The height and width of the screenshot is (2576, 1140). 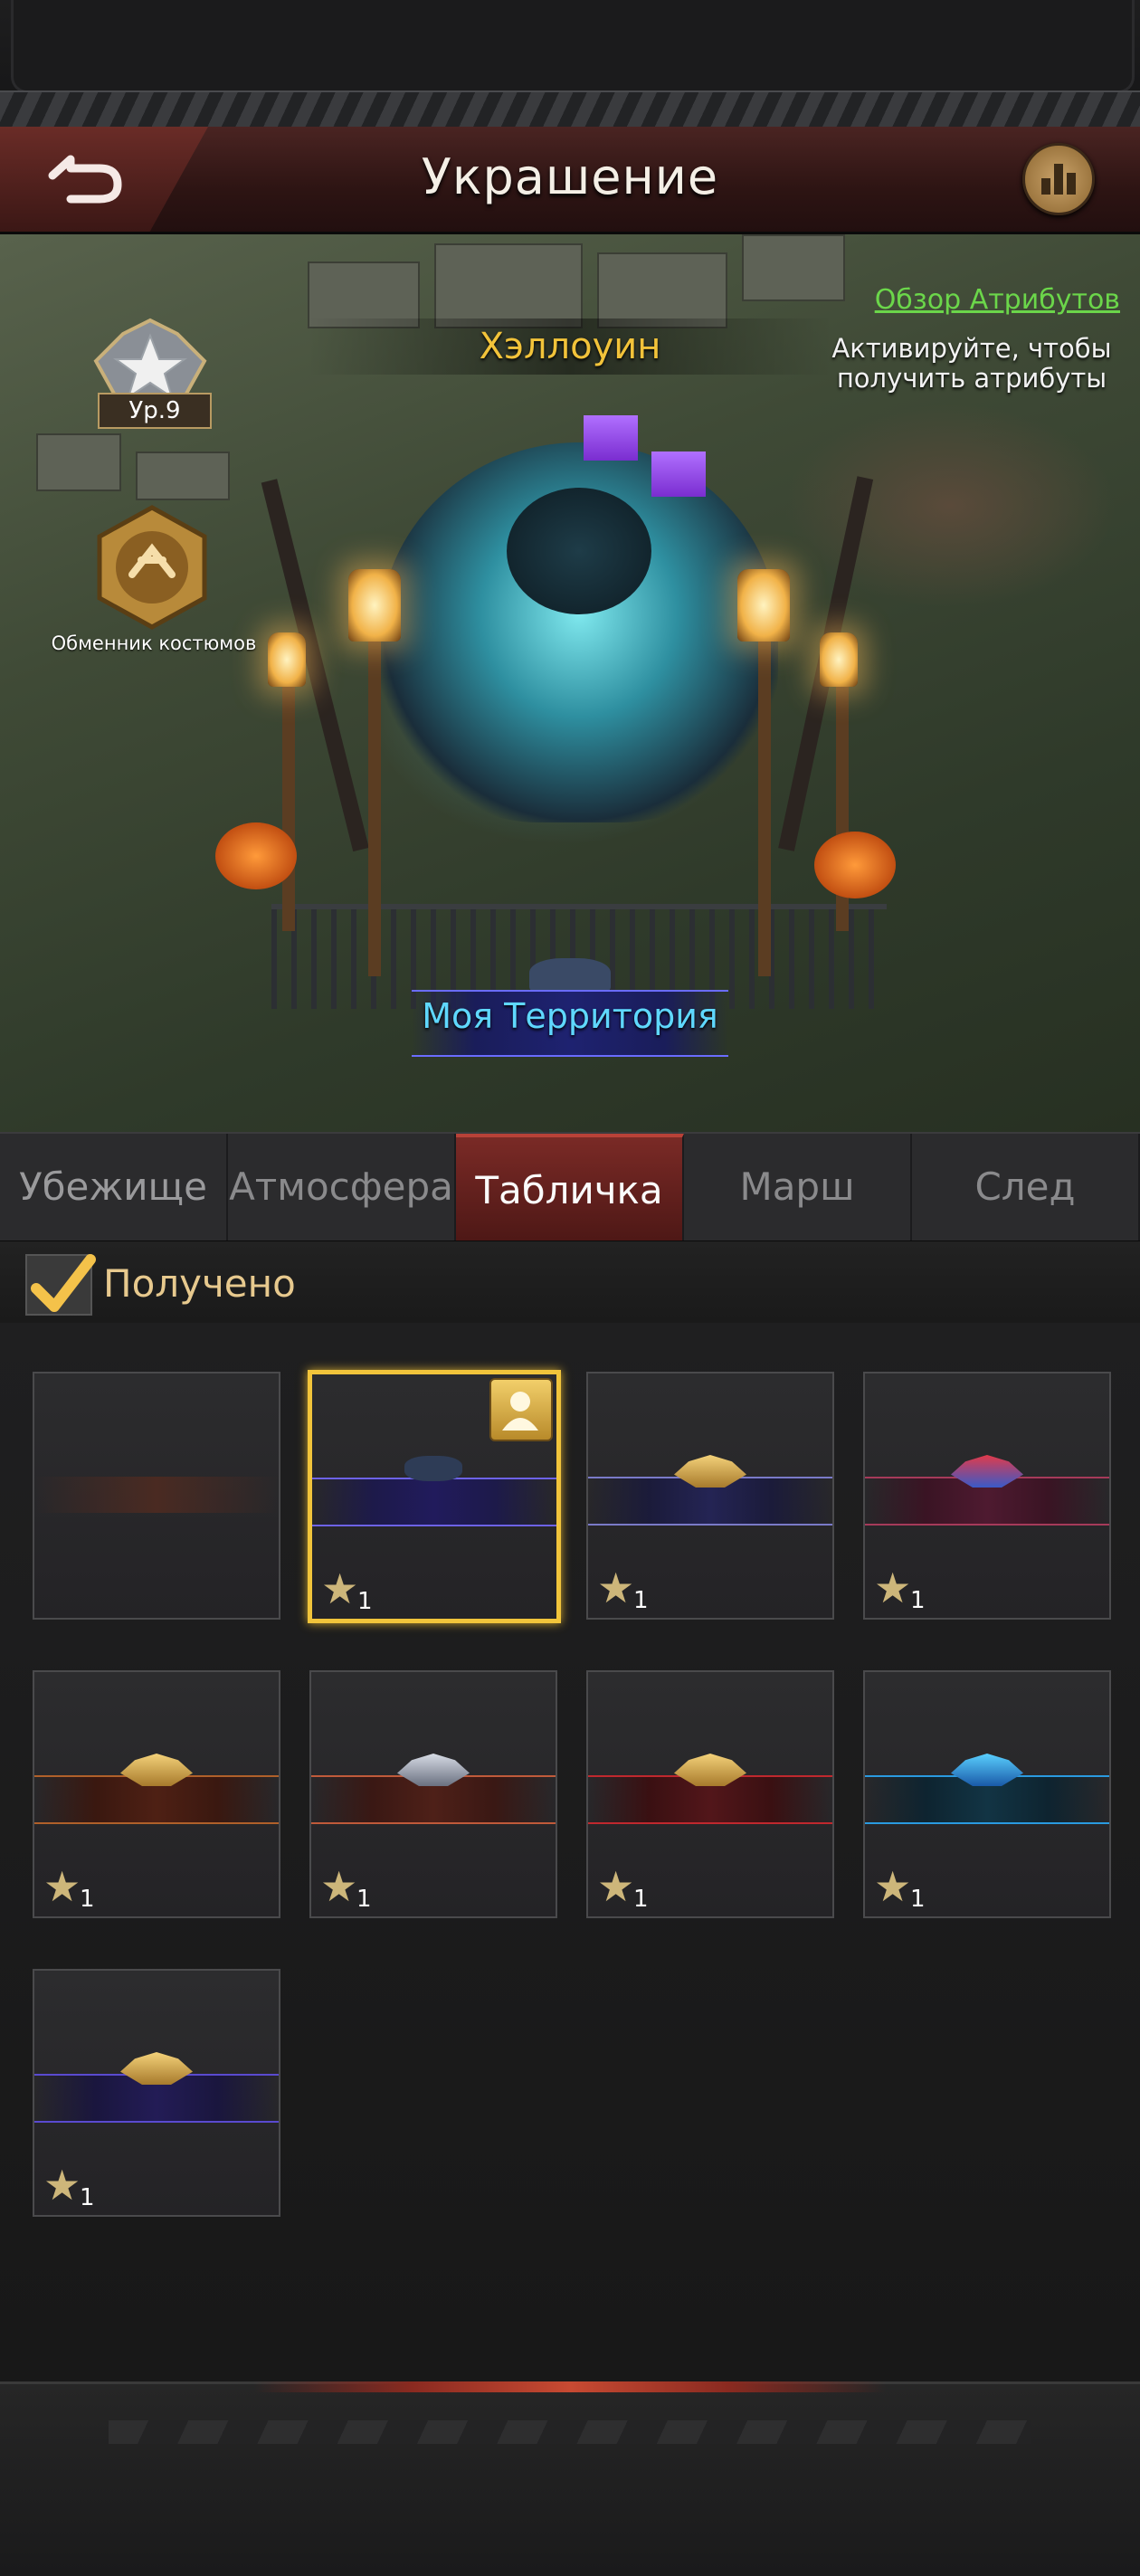 What do you see at coordinates (570, 347) in the screenshot?
I see `event-name: Хэллоуин` at bounding box center [570, 347].